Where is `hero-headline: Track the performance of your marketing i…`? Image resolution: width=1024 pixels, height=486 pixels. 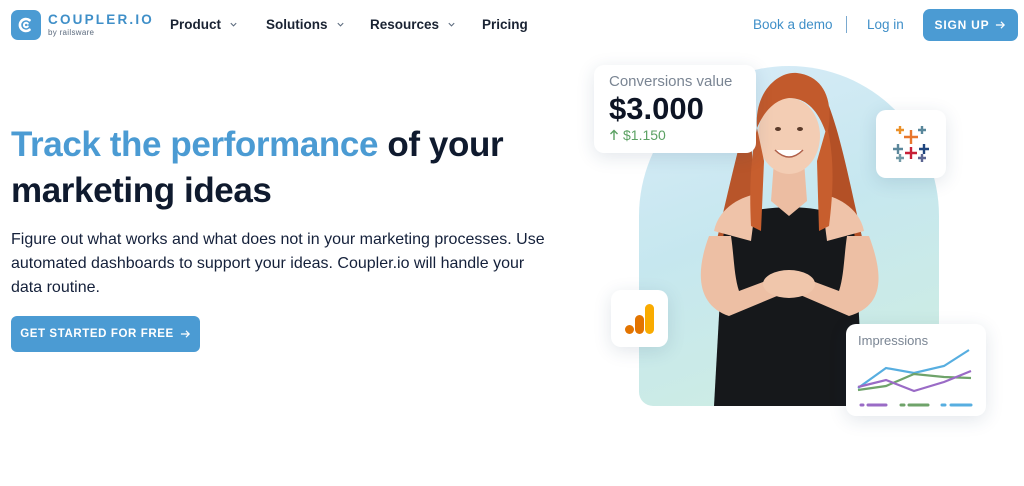 hero-headline: Track the performance of your marketing i… is located at coordinates (291, 168).